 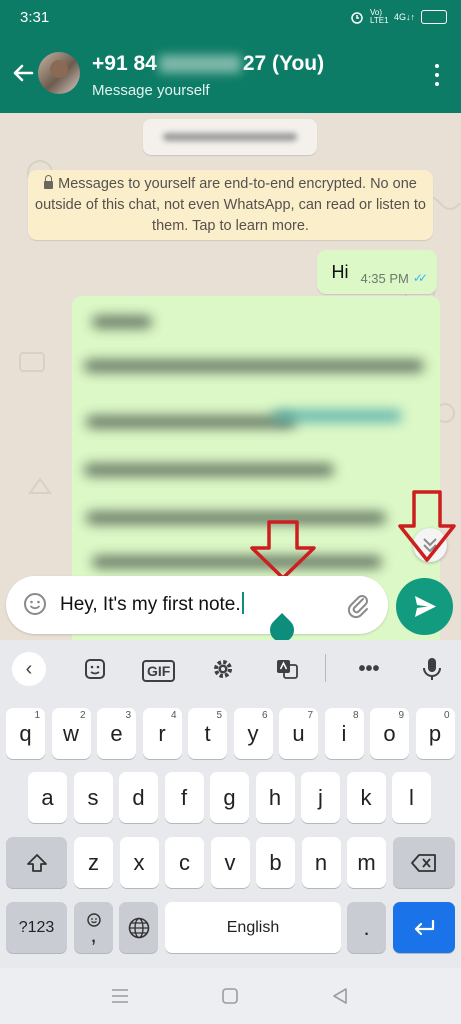 I want to click on key-k: k, so click(x=366, y=797).